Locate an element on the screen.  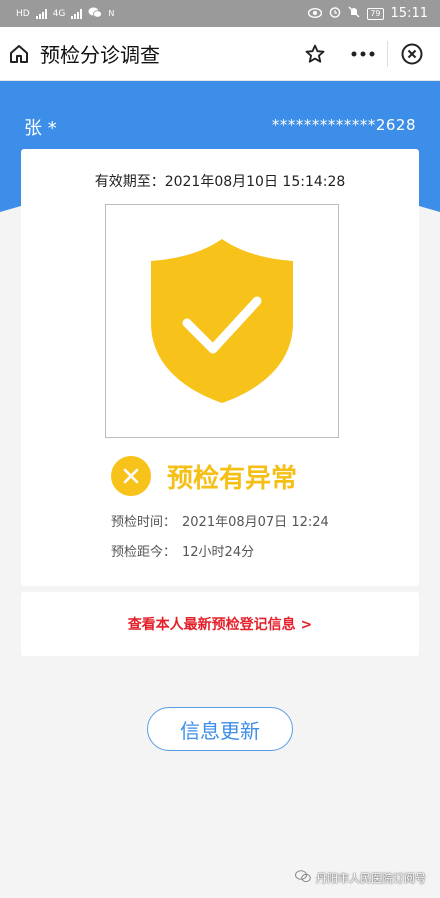
eye-icon is located at coordinates (315, 14).